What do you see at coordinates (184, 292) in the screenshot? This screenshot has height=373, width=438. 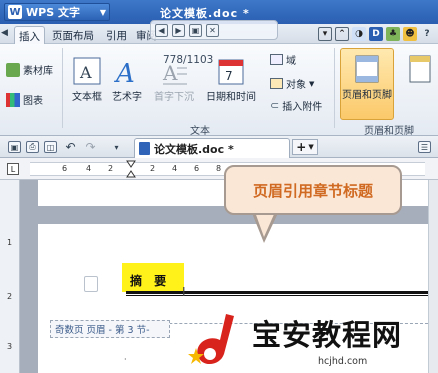 I see `text-cursor-icon: I` at bounding box center [184, 292].